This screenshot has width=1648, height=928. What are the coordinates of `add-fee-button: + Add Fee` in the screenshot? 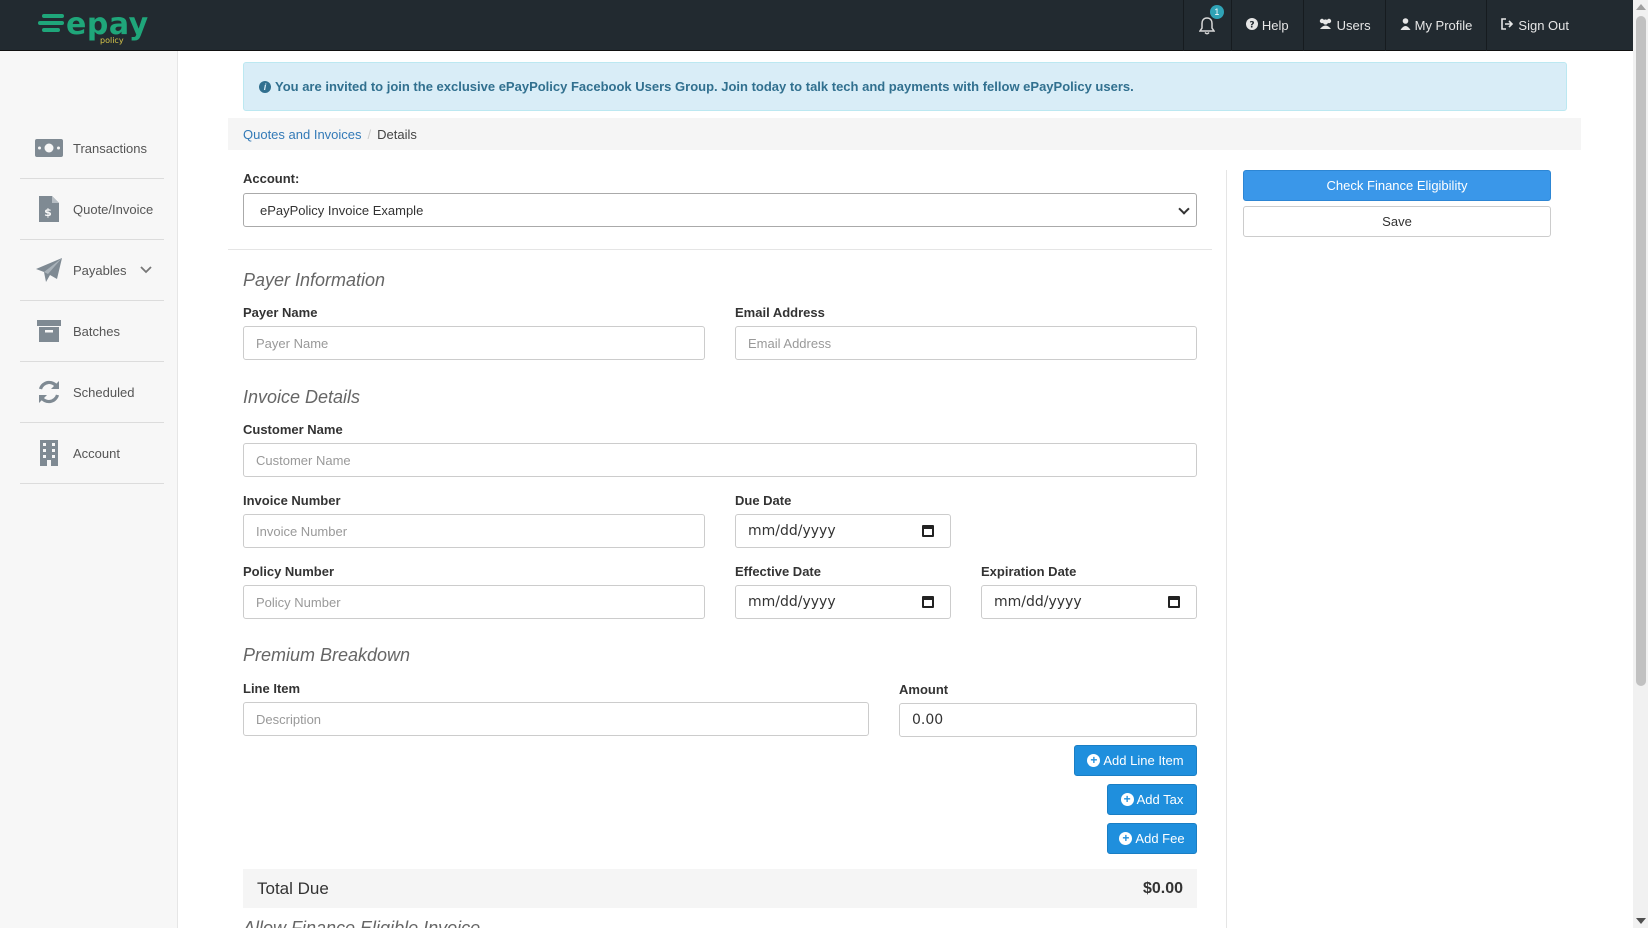 It's located at (1152, 838).